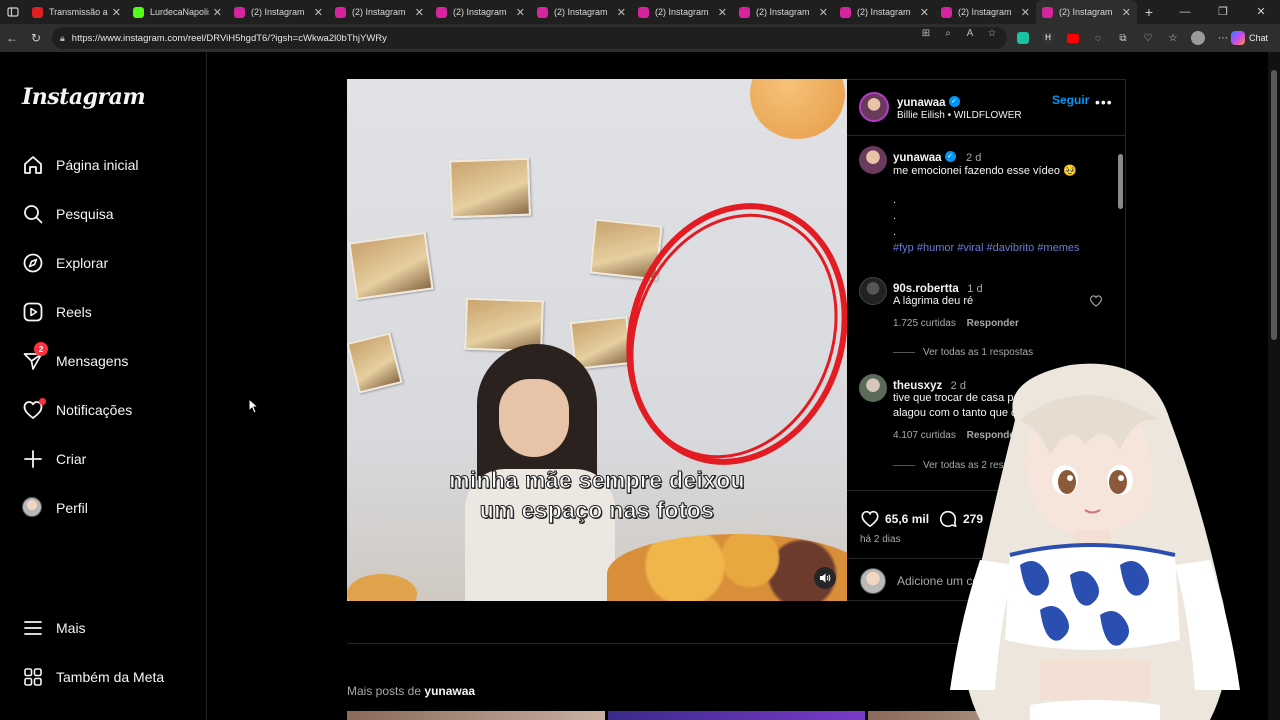 The image size is (1280, 720). Describe the element at coordinates (597, 510) in the screenshot. I see `video-caption-line-2: um espaço nas fotos` at that location.